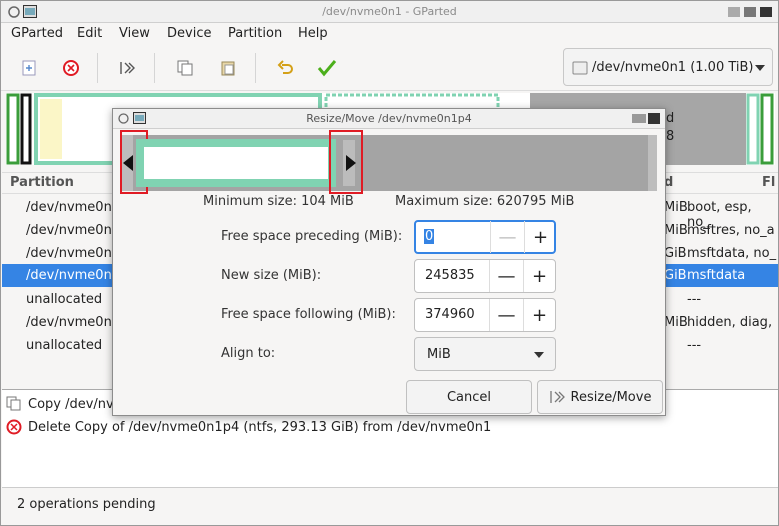  I want to click on status-text: 2 operations pending, so click(86, 504).